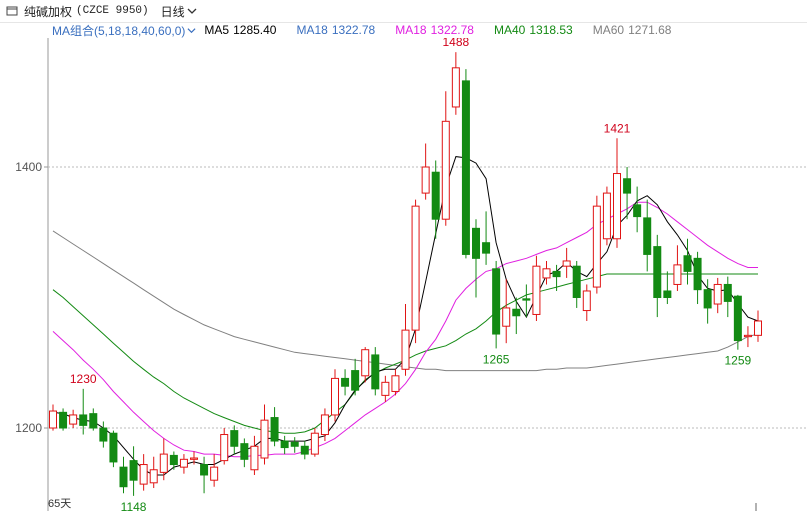 The width and height of the screenshot is (807, 511). What do you see at coordinates (632, 30) in the screenshot?
I see `legend-ma60: MA60 1271.68` at bounding box center [632, 30].